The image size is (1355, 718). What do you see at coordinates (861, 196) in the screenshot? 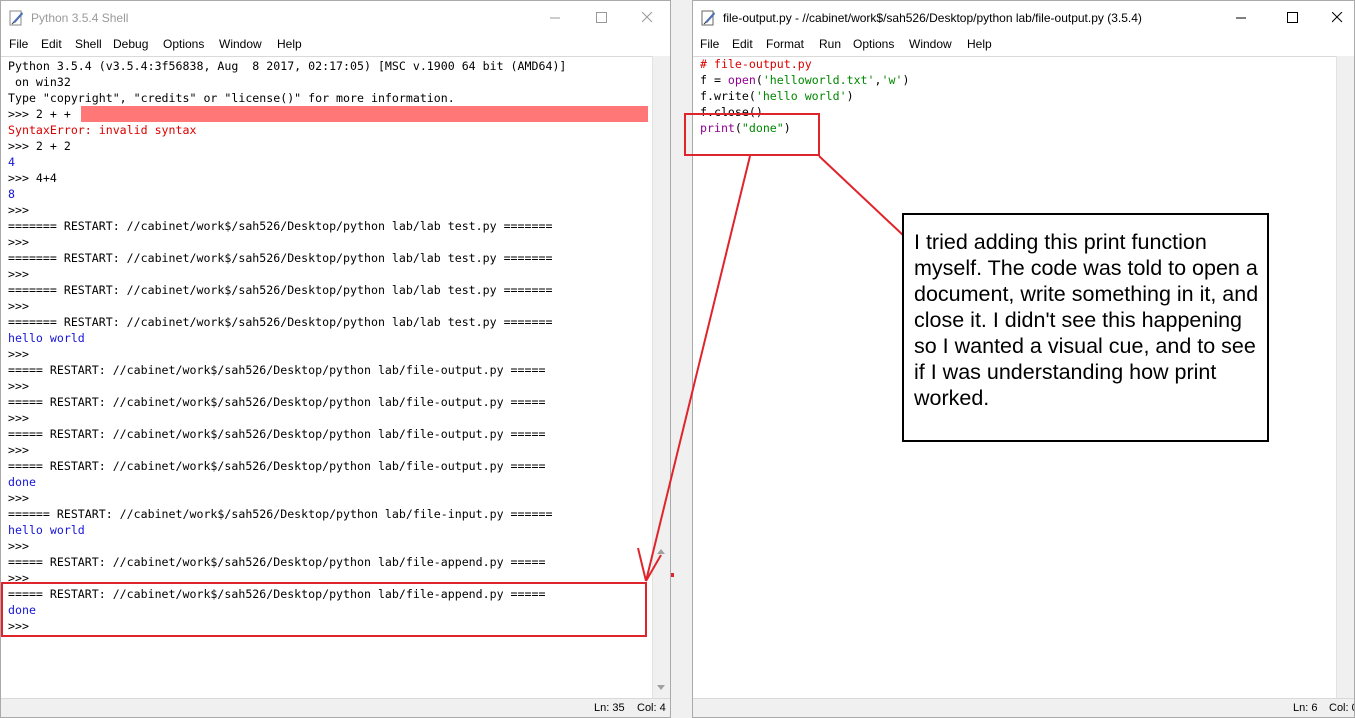
I see `callout-connector-line` at bounding box center [861, 196].